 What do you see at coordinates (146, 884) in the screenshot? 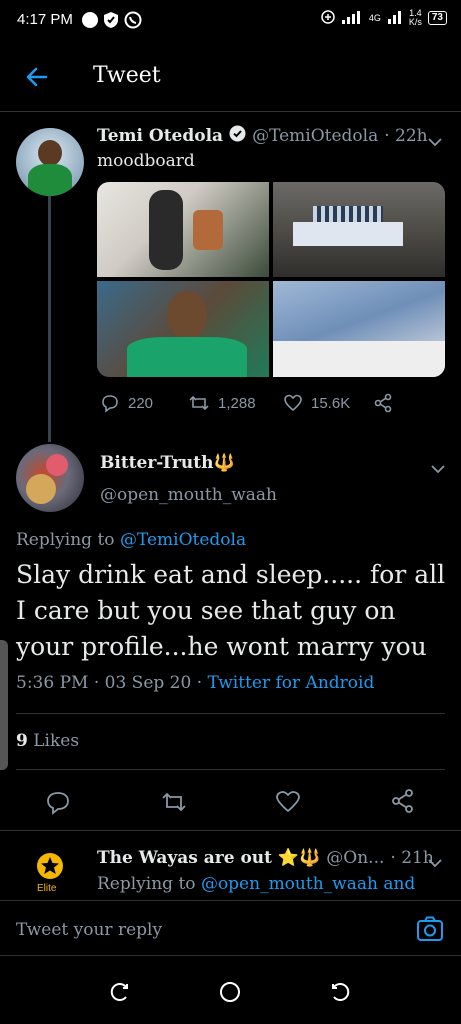
I see `next-replying-prefix: Replying to` at bounding box center [146, 884].